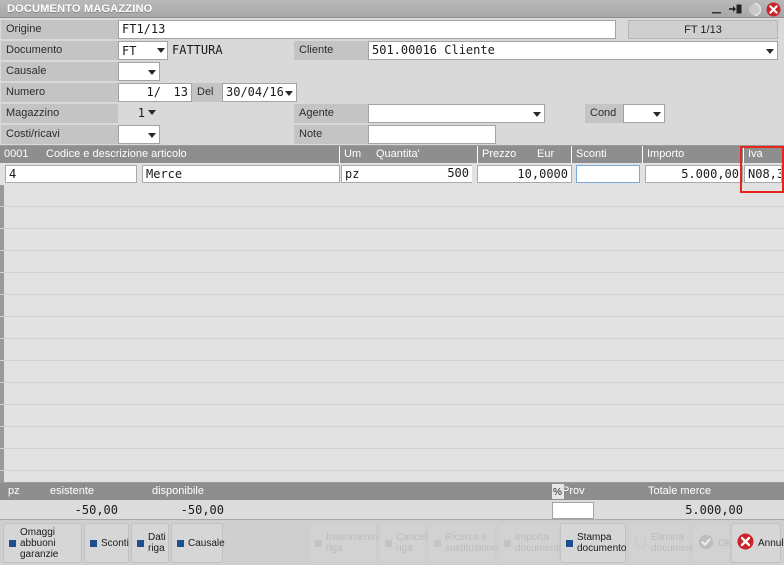  I want to click on stampa-documento-label: Stampa documento, so click(602, 543).